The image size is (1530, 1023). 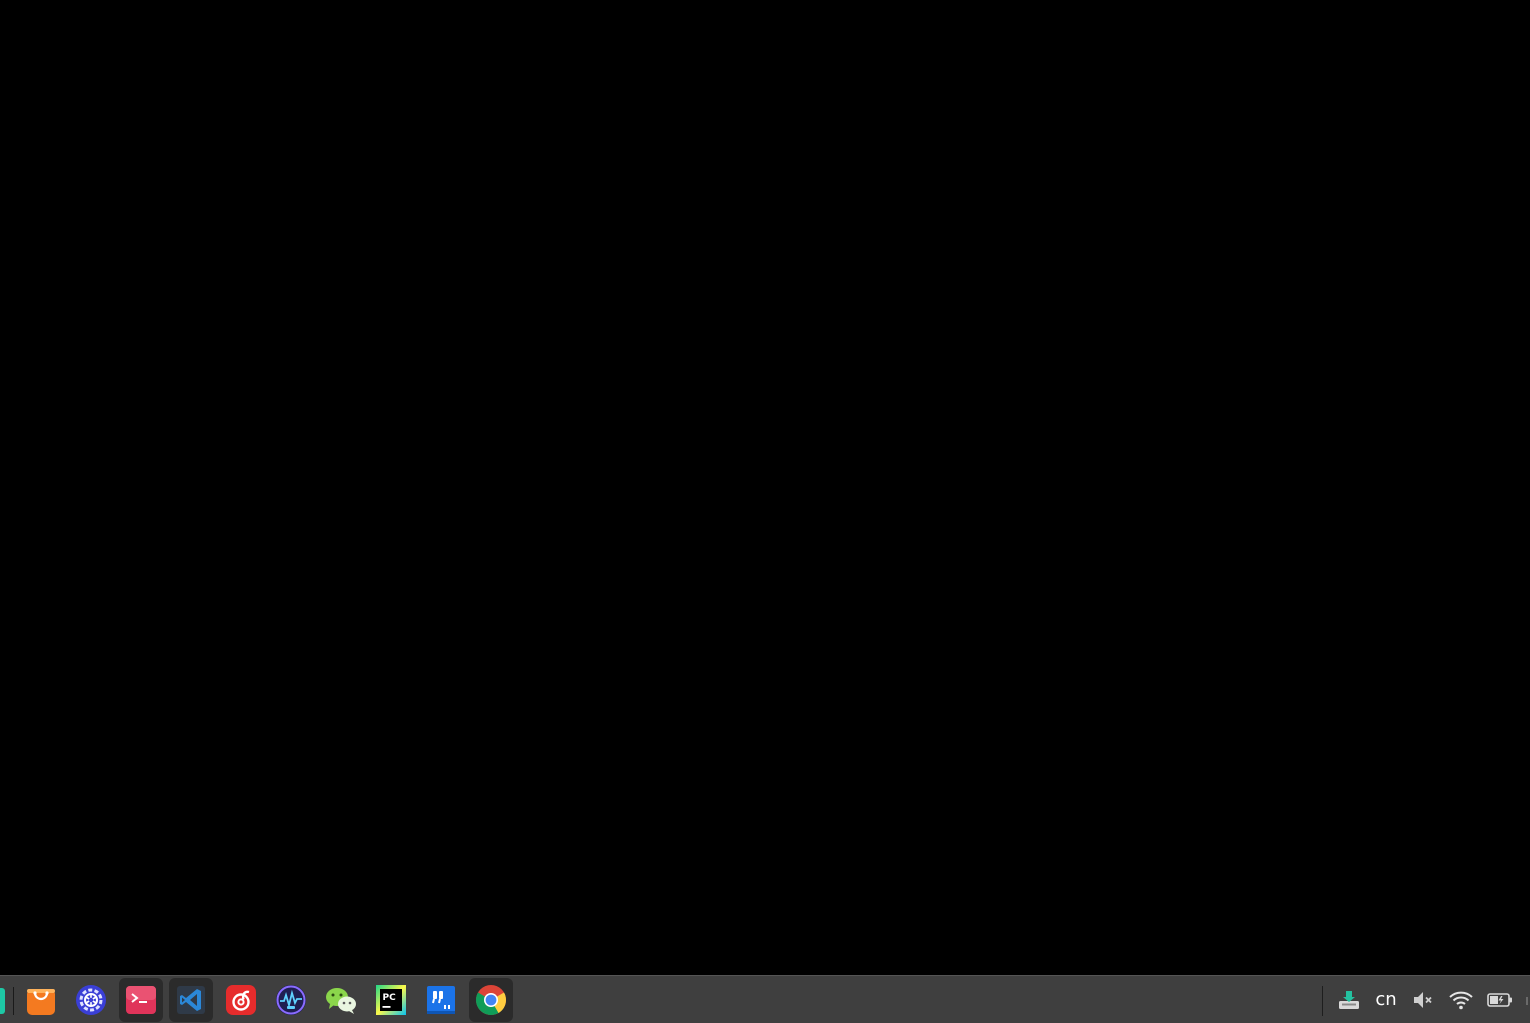 I want to click on quote-icon, so click(x=441, y=1000).